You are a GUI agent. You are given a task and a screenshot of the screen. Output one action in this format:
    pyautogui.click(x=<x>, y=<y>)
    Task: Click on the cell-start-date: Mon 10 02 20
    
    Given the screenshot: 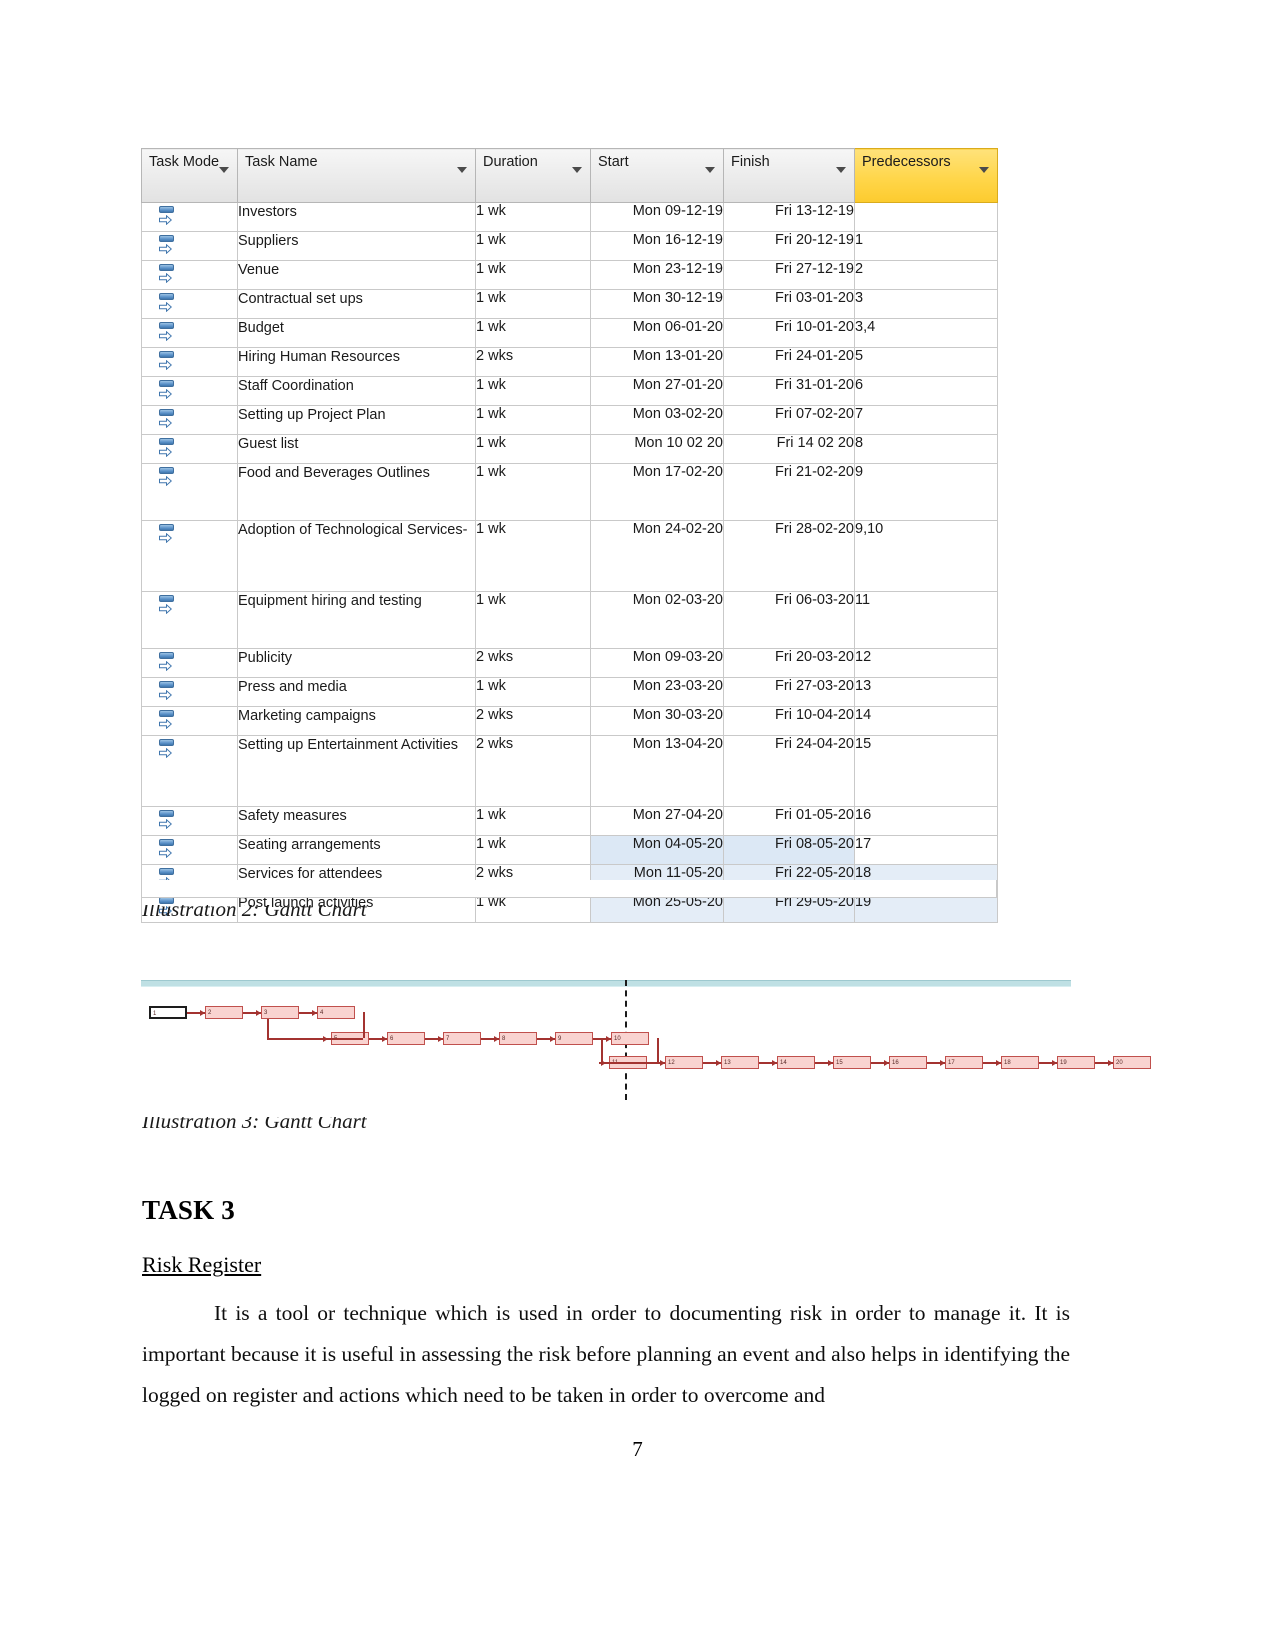 What is the action you would take?
    pyautogui.click(x=657, y=449)
    